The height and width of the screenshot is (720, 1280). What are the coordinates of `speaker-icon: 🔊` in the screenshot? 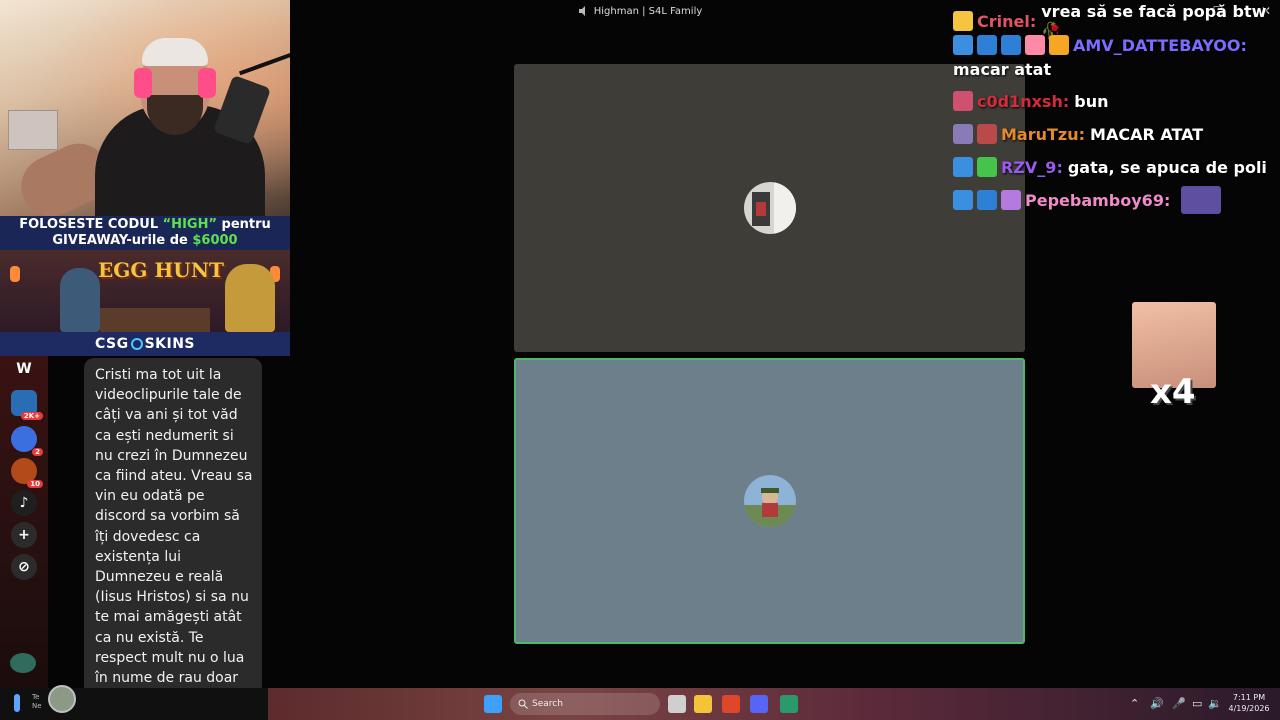 It's located at (1157, 703).